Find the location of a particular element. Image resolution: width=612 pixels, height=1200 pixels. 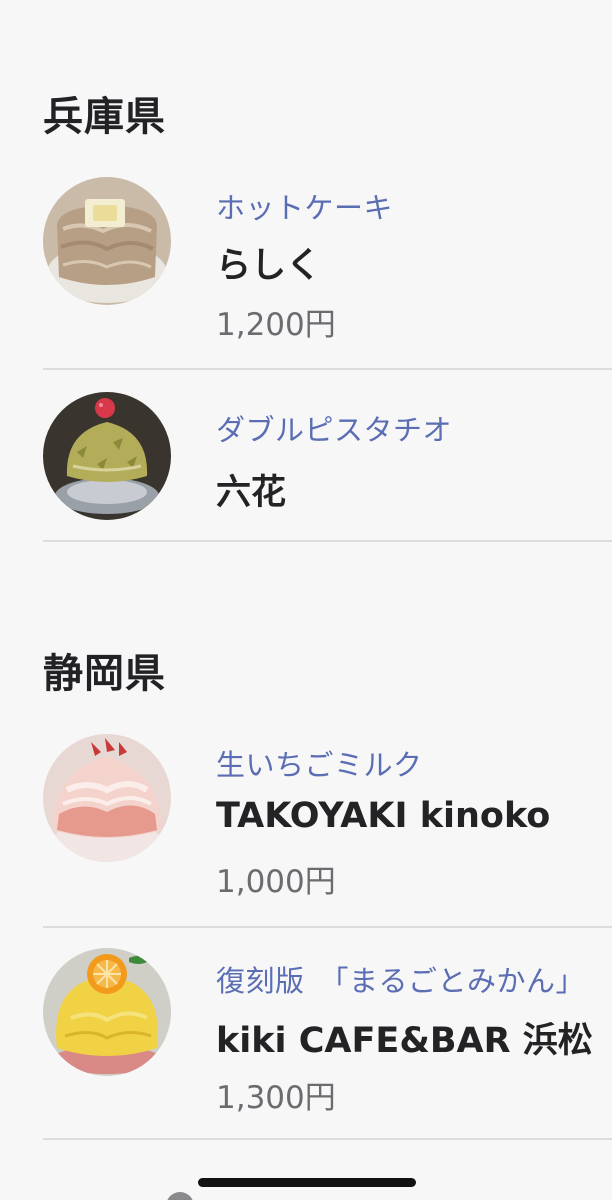

price: 1,200円 is located at coordinates (276, 325).